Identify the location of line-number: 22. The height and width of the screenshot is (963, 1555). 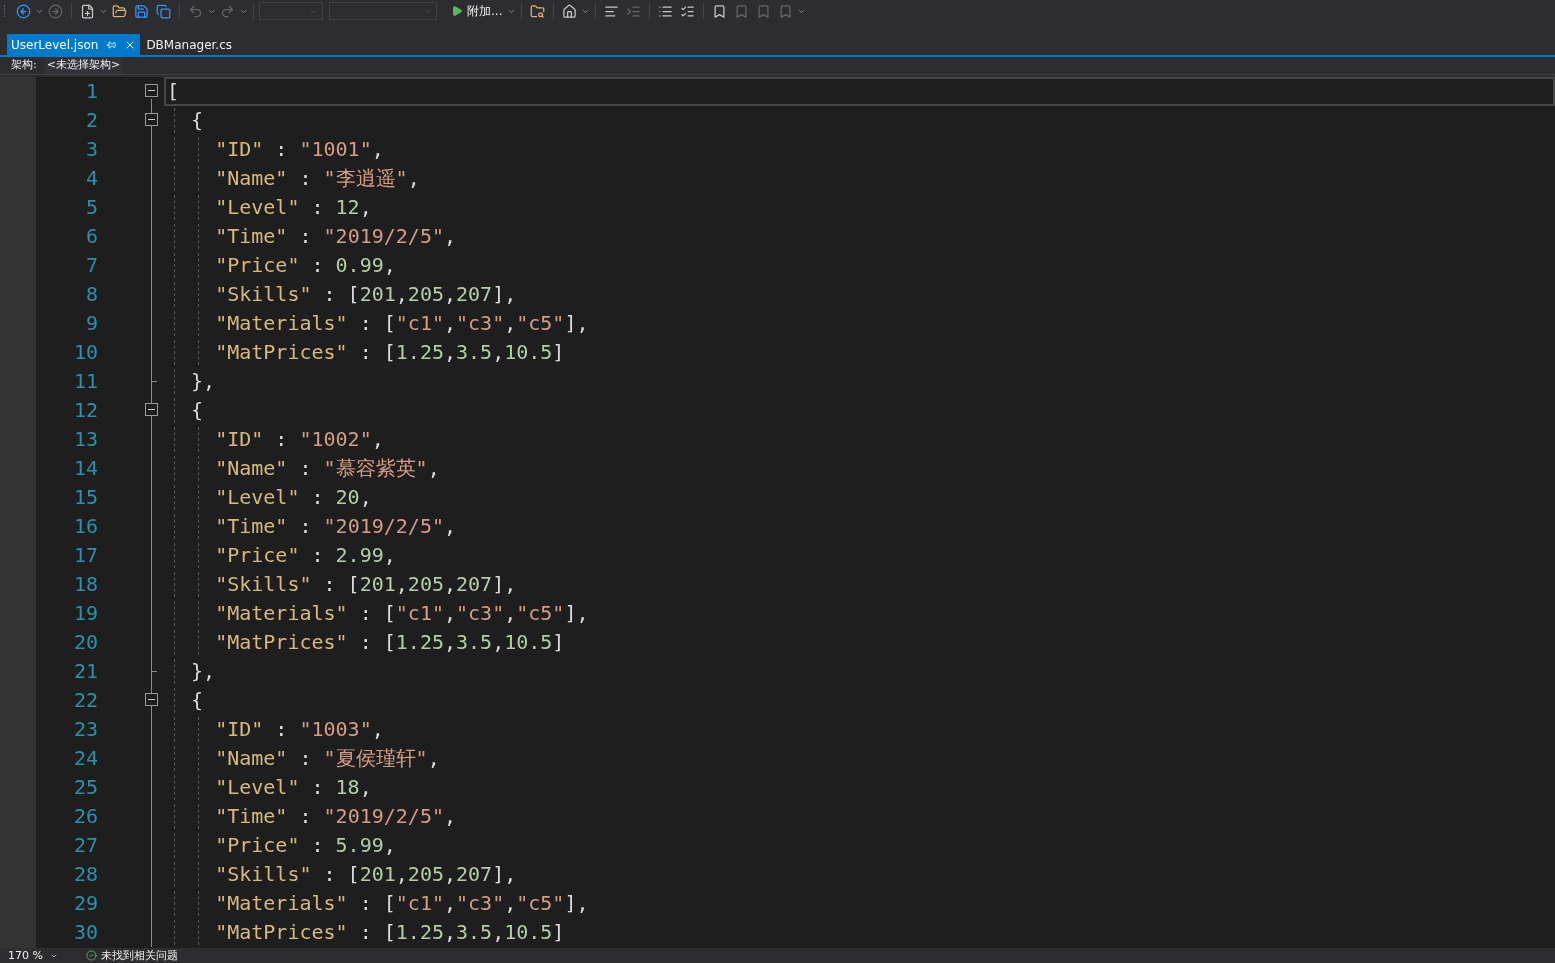
(85, 700).